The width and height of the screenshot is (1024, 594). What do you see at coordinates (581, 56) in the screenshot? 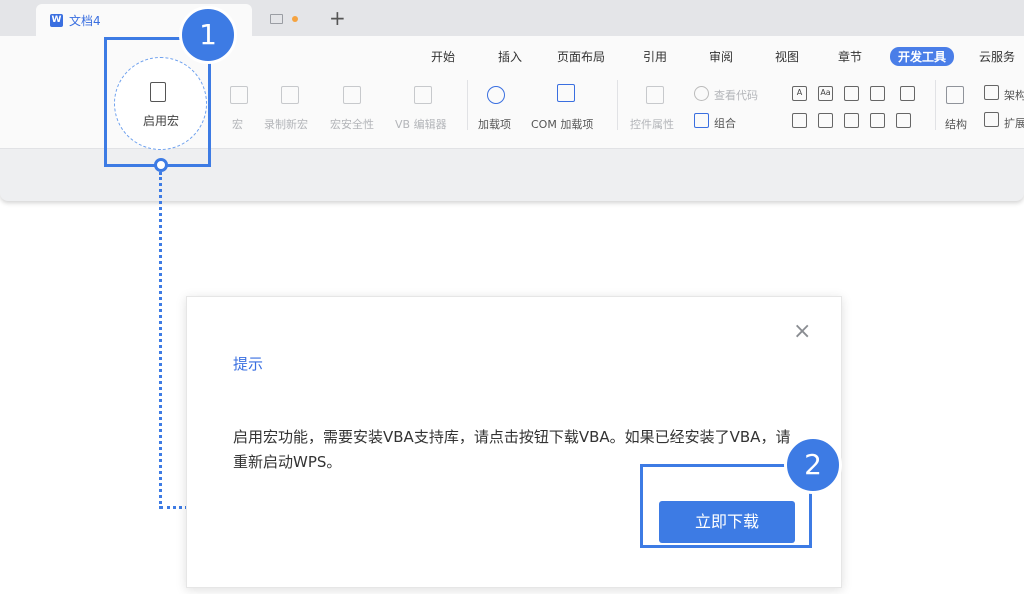
I see `menu-page-layout: 页面布局` at bounding box center [581, 56].